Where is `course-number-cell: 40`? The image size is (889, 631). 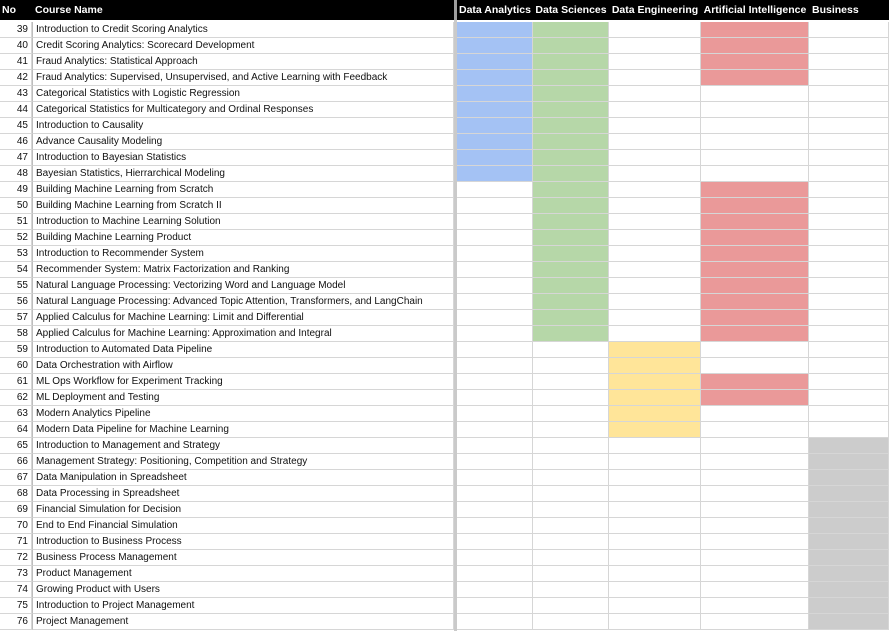
course-number-cell: 40 is located at coordinates (16, 46).